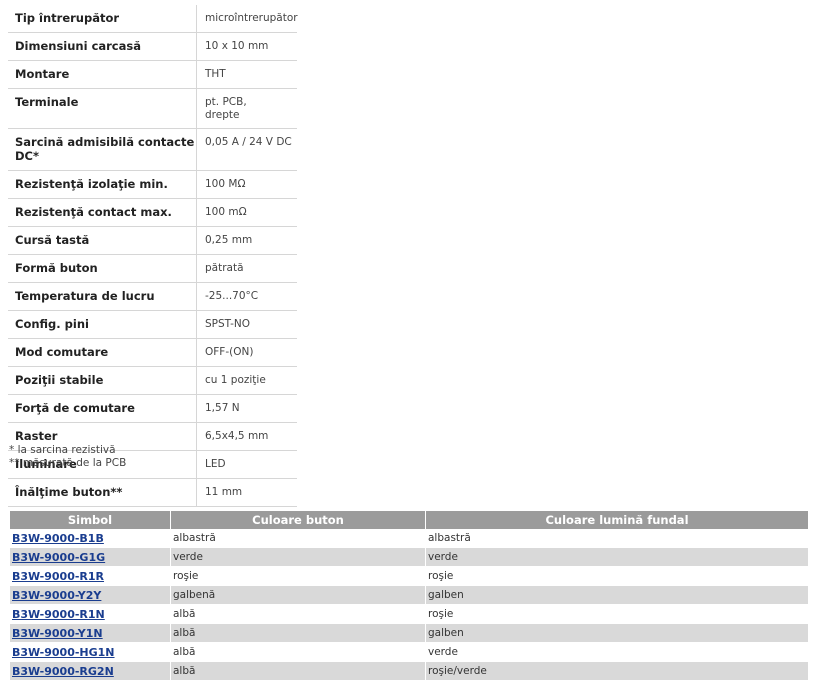 The image size is (815, 692). What do you see at coordinates (152, 269) in the screenshot?
I see `parameter-row: Formă buton pătrată` at bounding box center [152, 269].